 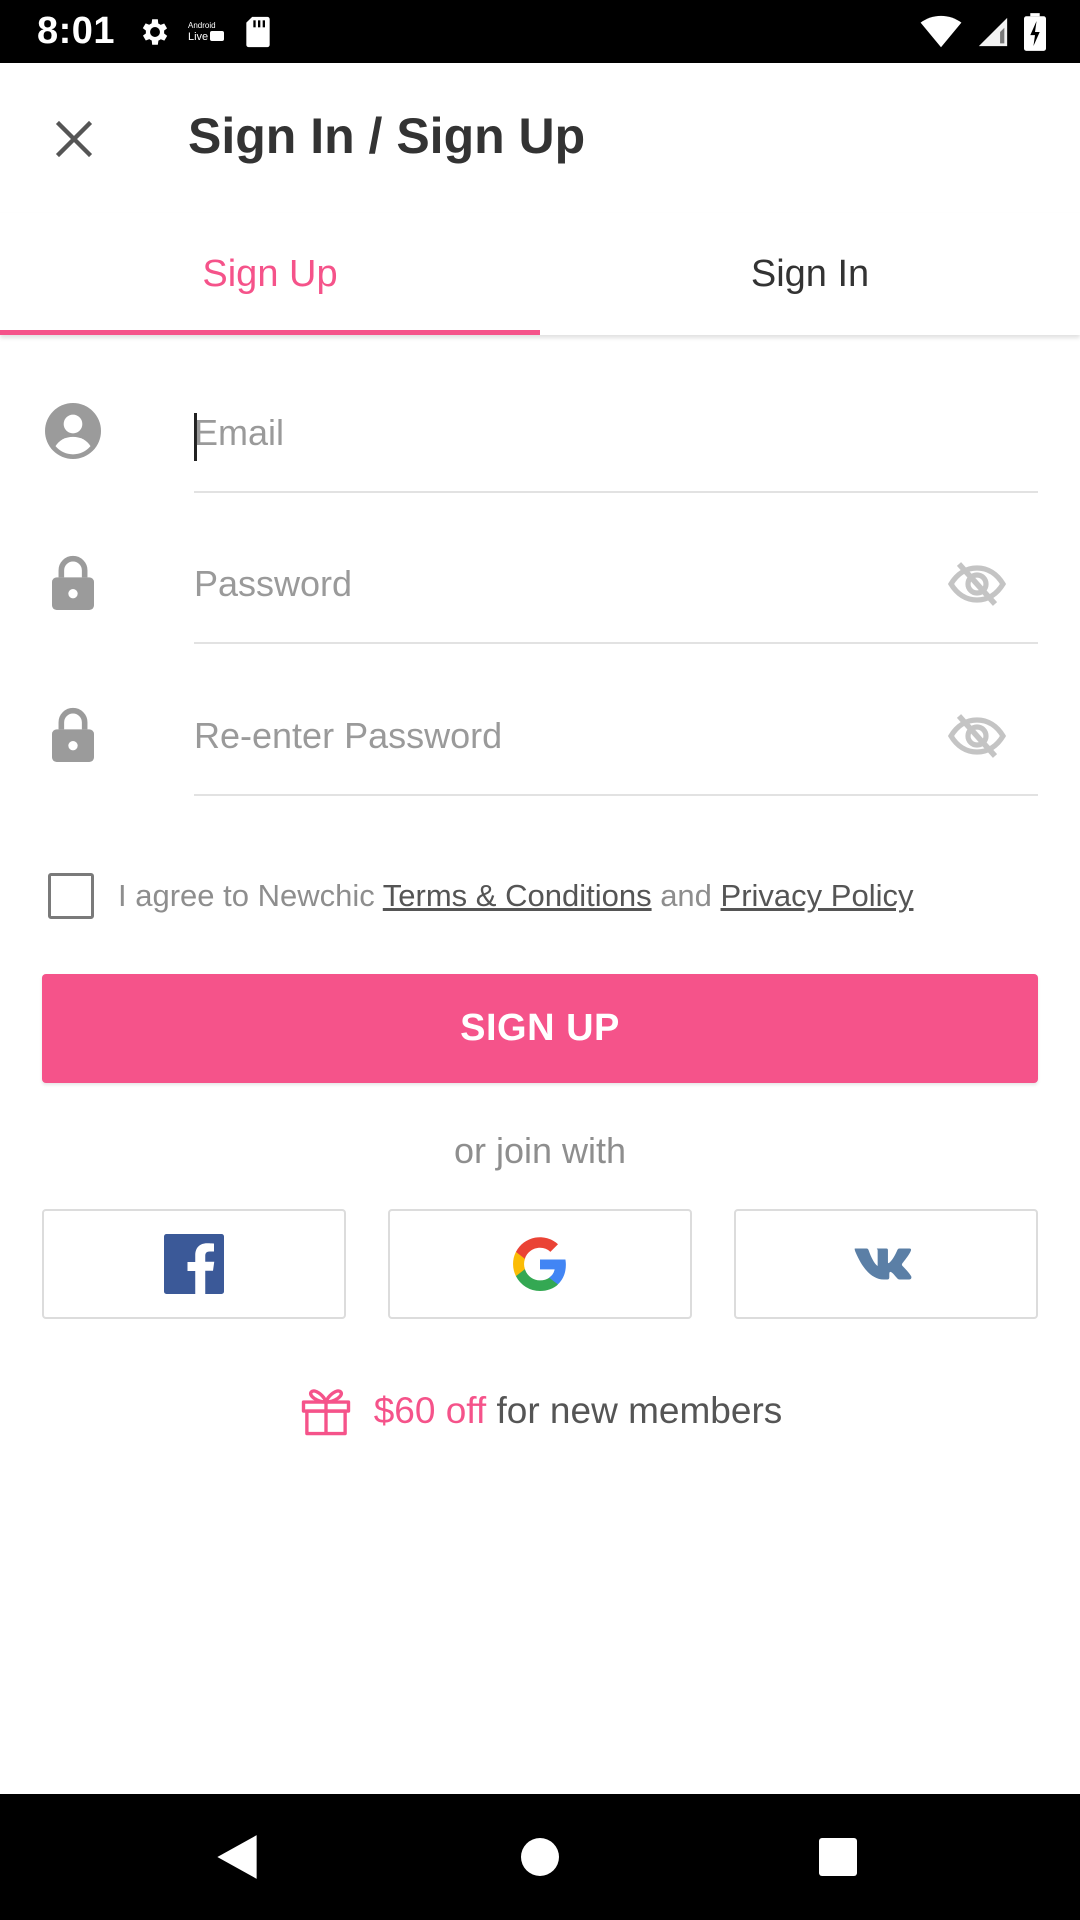 What do you see at coordinates (540, 1150) in the screenshot?
I see `join-with-label: or join with` at bounding box center [540, 1150].